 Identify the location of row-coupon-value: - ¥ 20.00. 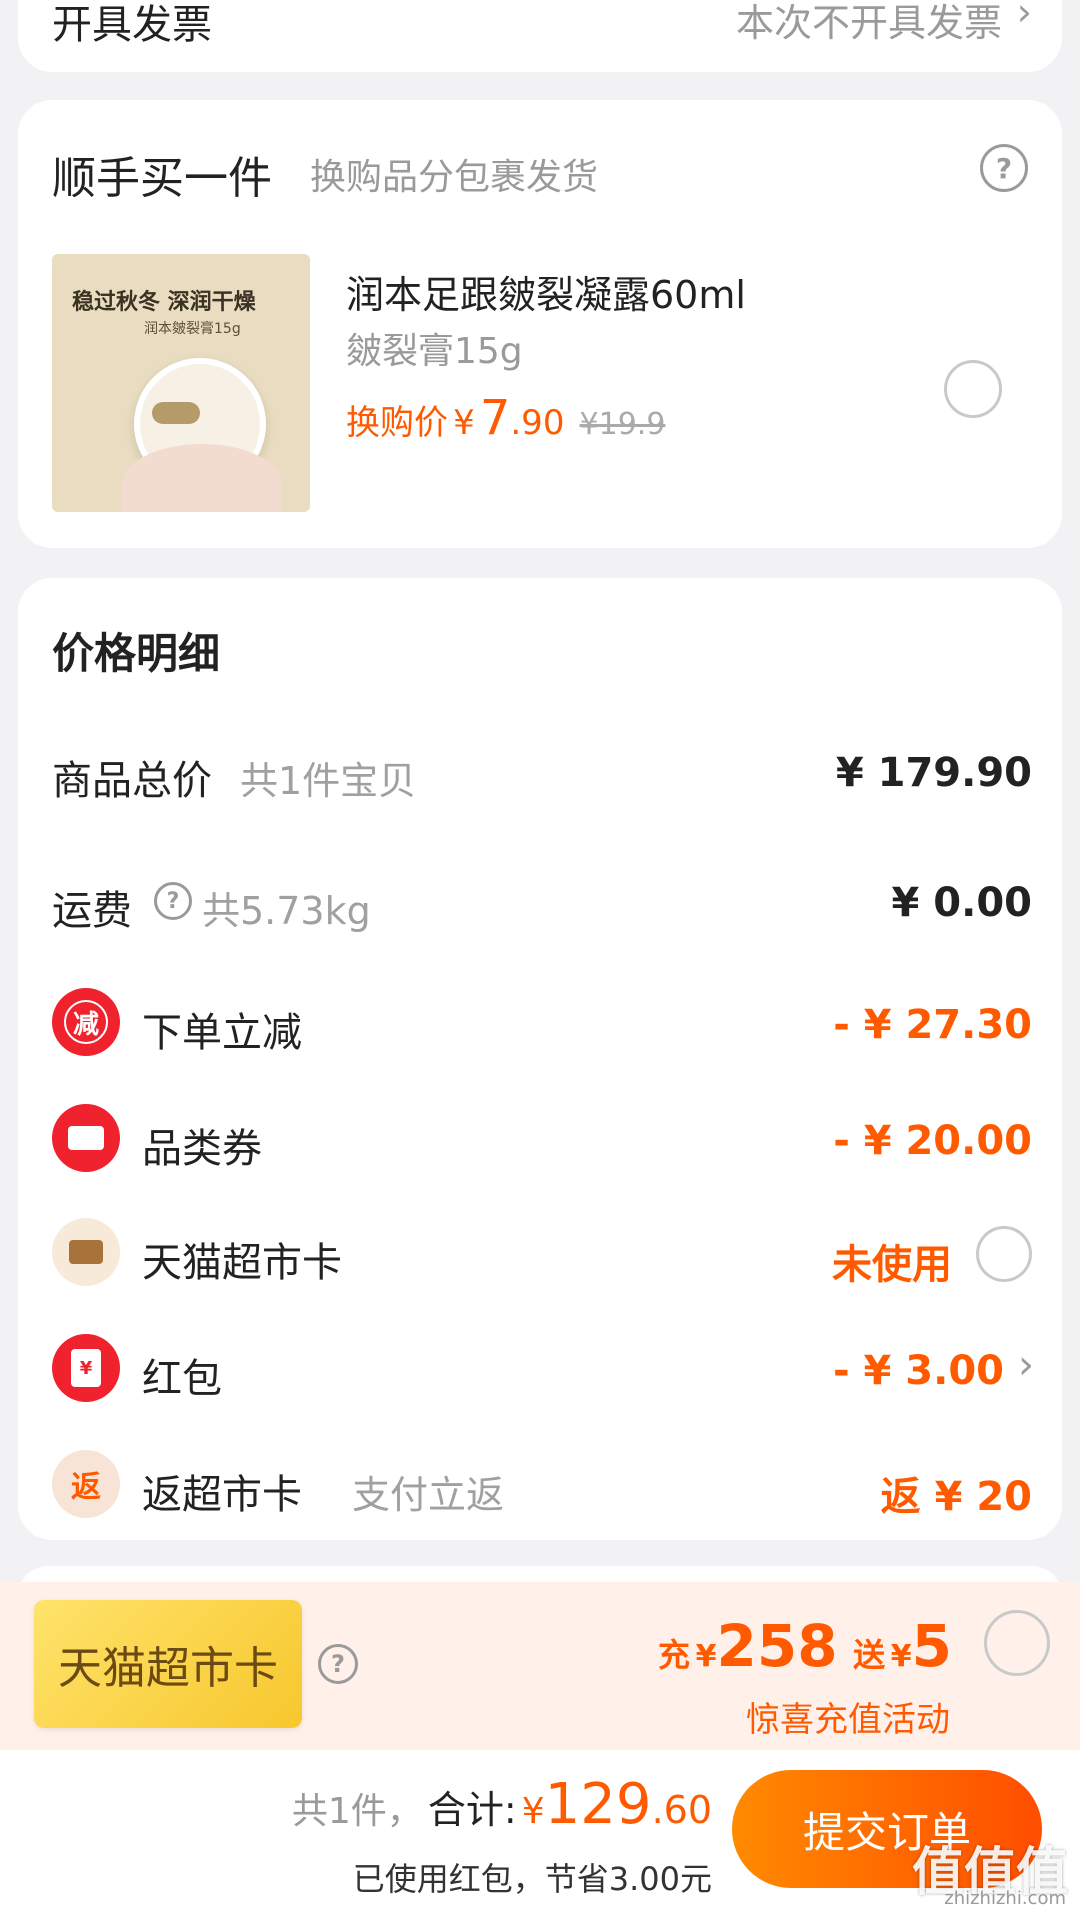
(932, 1141).